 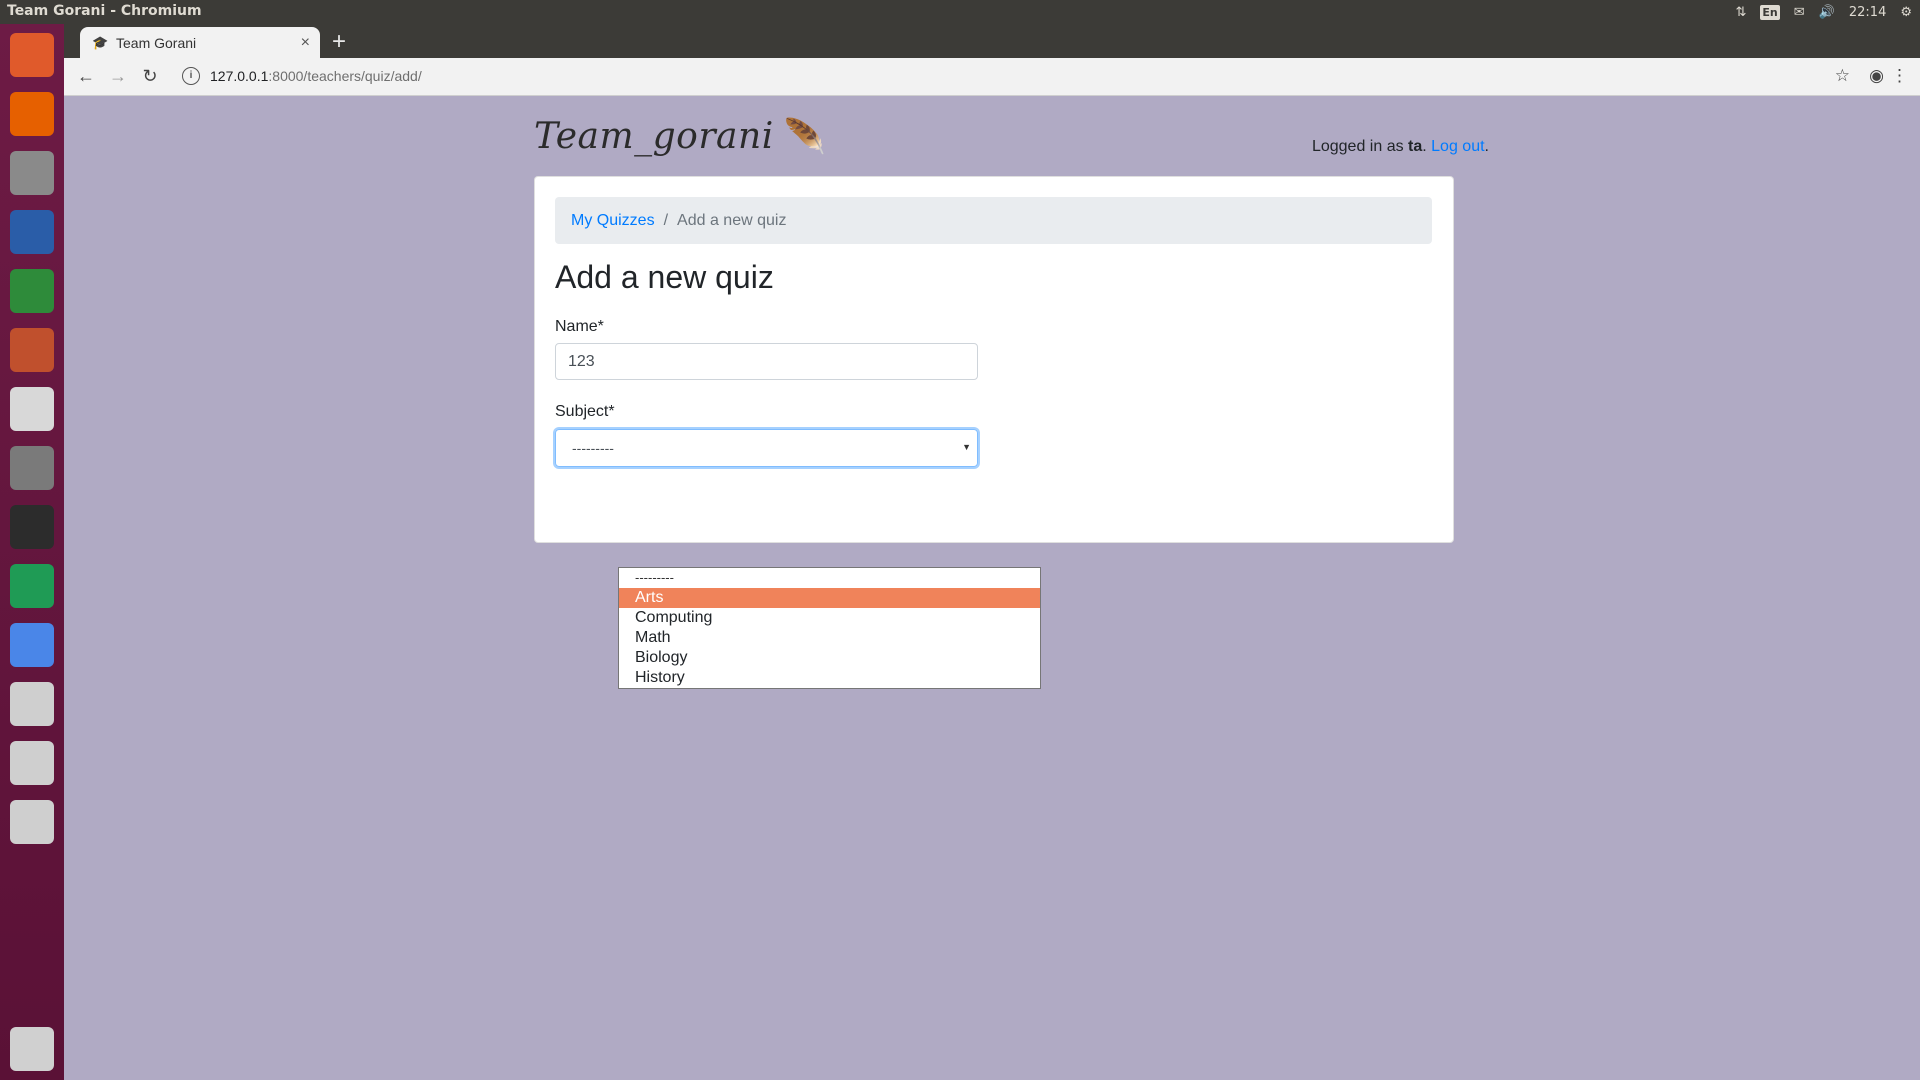 What do you see at coordinates (1770, 12) in the screenshot?
I see `keyboard-layout-indicator: En` at bounding box center [1770, 12].